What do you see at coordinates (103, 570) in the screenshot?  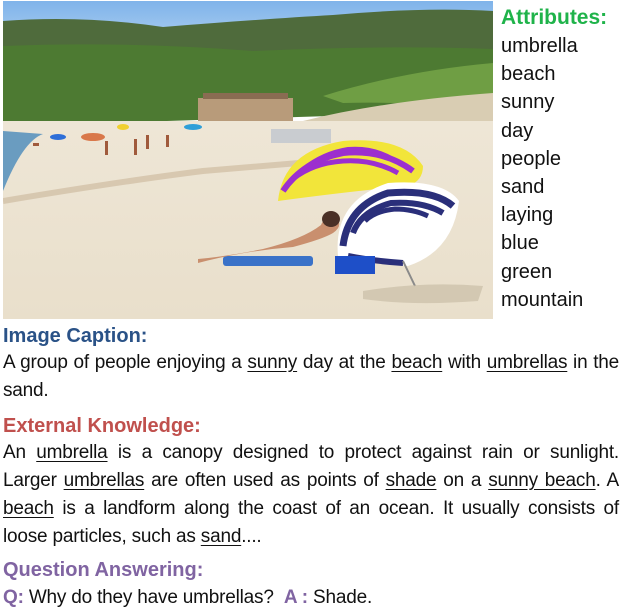 I see `question-answering-title: Question Answering:` at bounding box center [103, 570].